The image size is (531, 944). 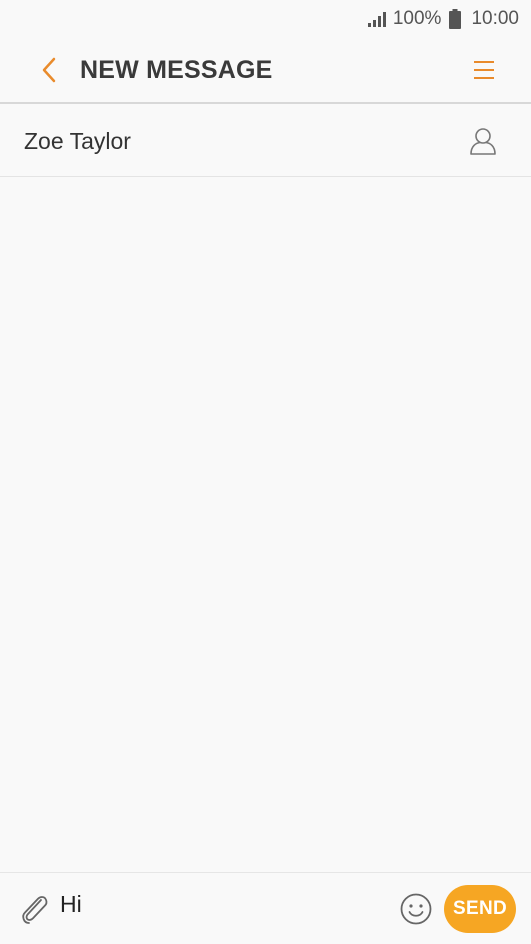 What do you see at coordinates (241, 141) in the screenshot?
I see `recipient-name: Zoe Taylor` at bounding box center [241, 141].